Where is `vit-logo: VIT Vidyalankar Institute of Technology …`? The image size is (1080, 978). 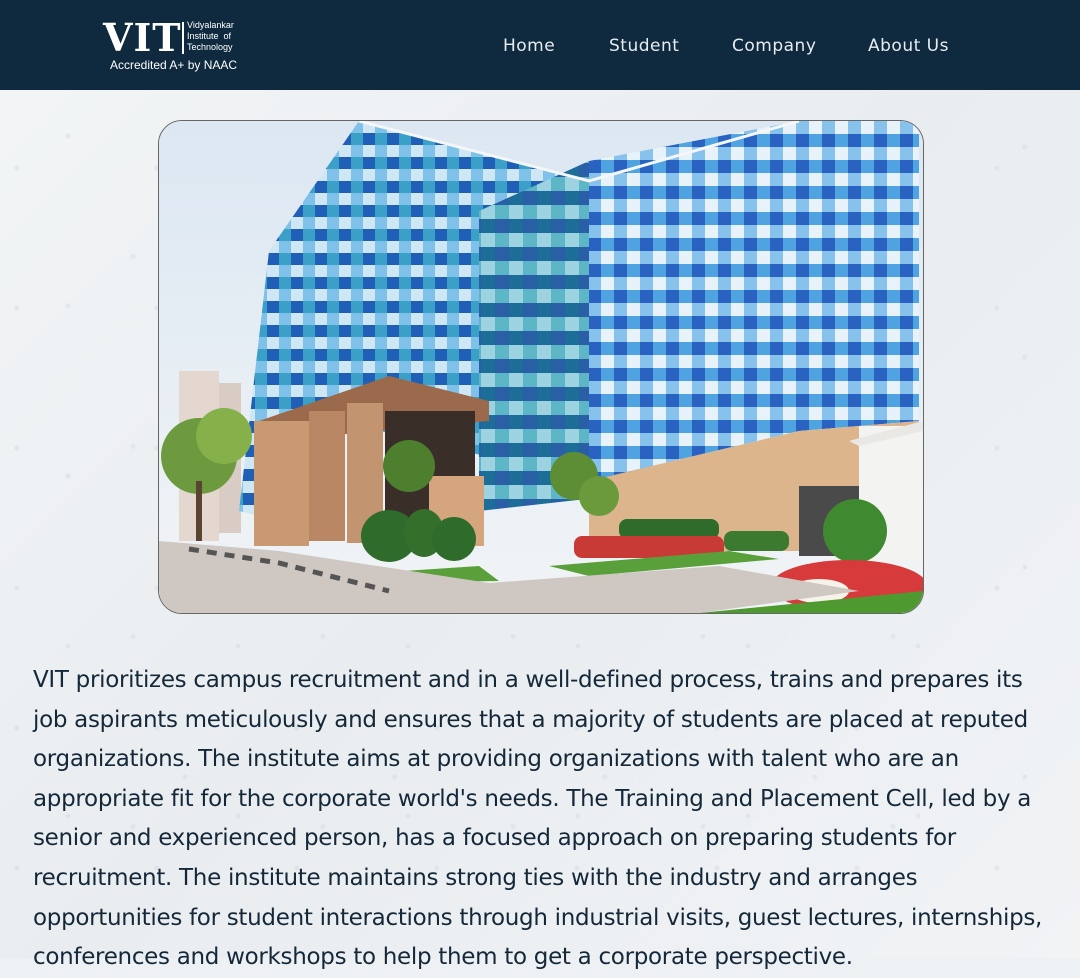
vit-logo: VIT Vidyalankar Institute of Technology … is located at coordinates (173, 46).